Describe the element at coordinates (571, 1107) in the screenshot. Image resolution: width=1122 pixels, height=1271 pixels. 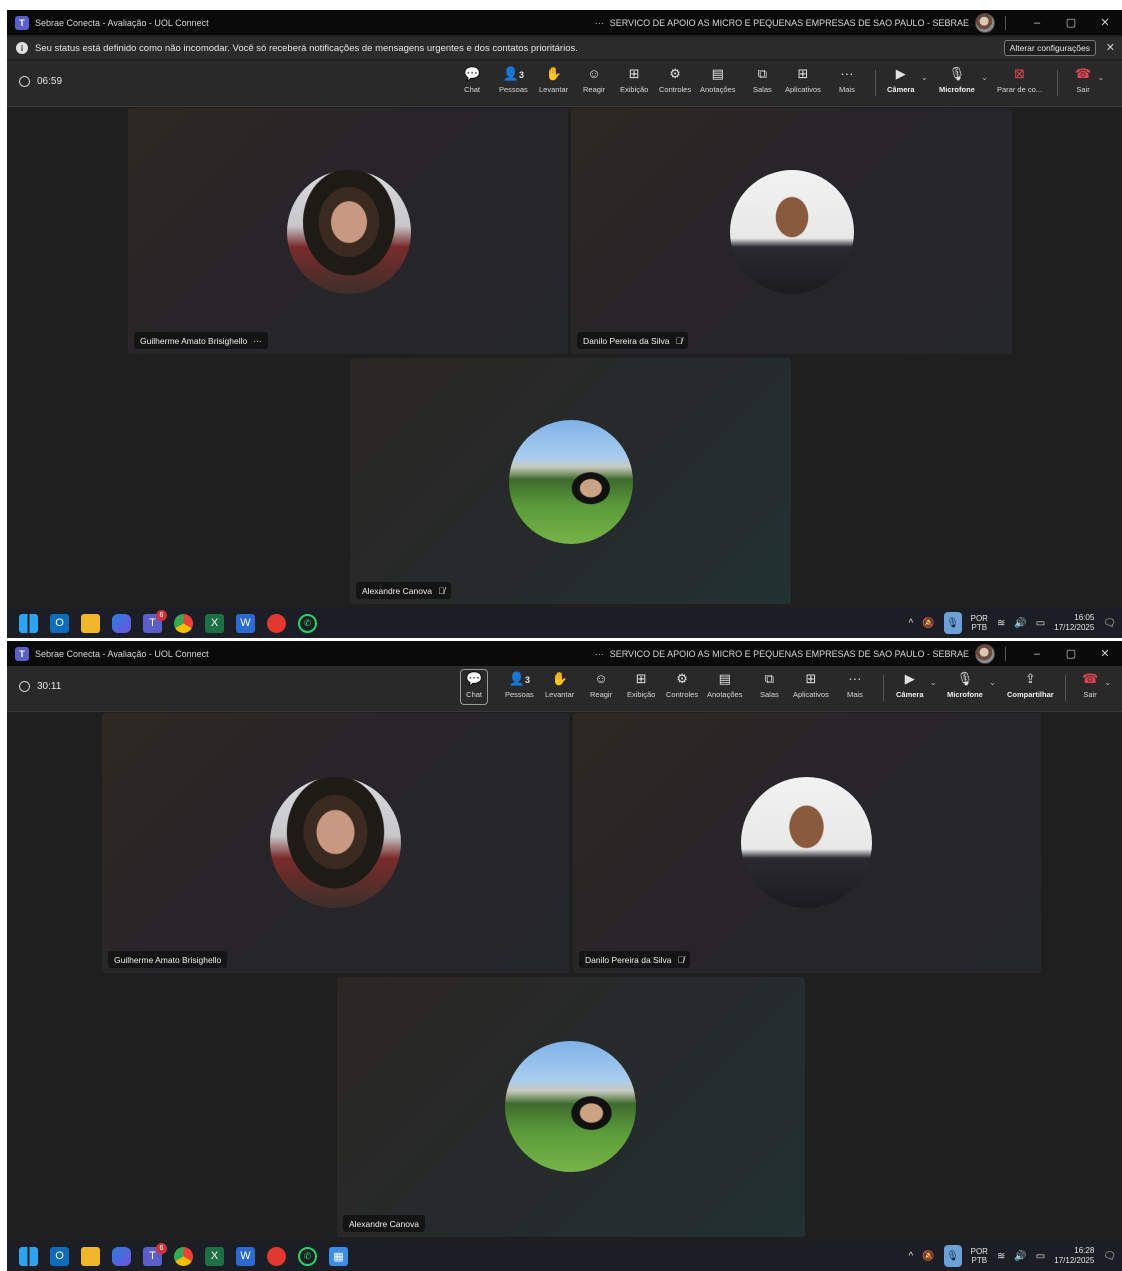
I see `video-tile: Alexandre Canova` at that location.